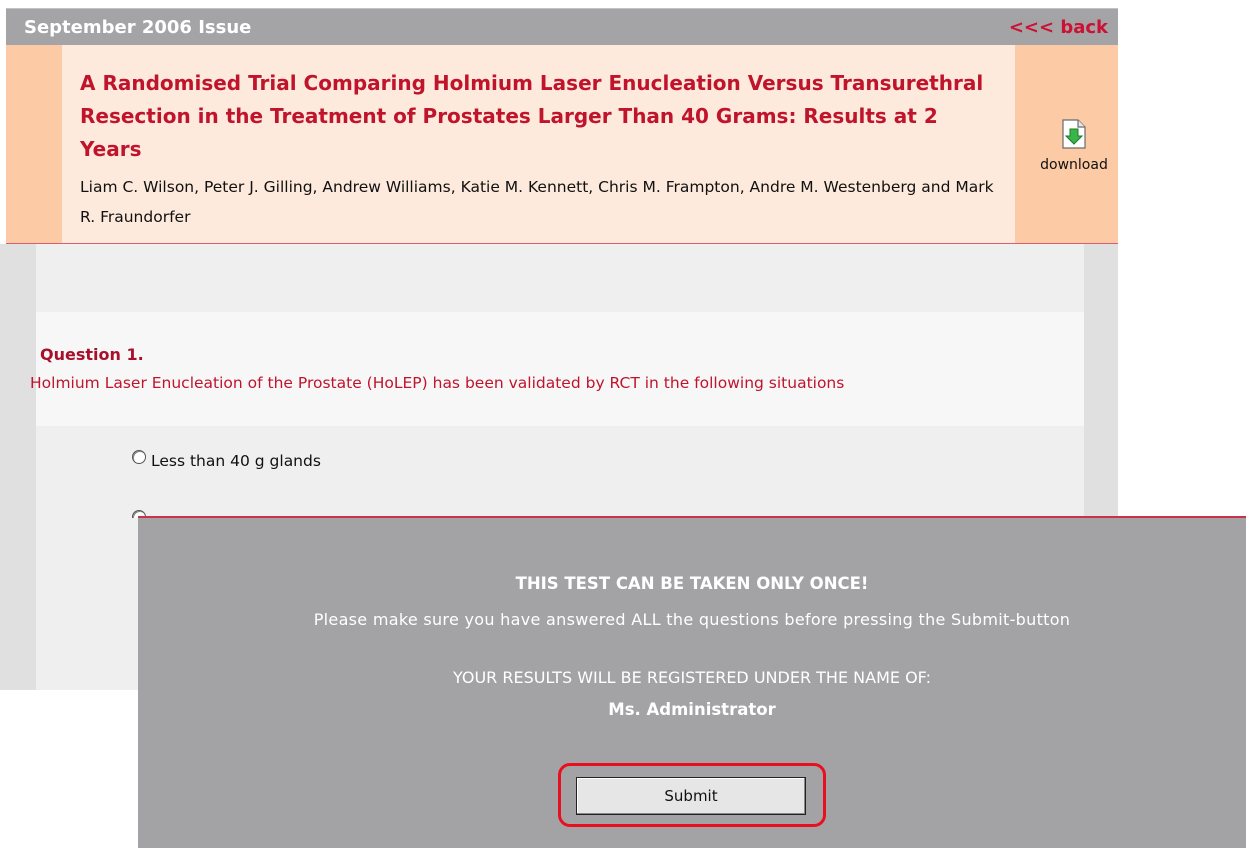 The image size is (1246, 848). I want to click on left-gutter, so click(18, 467).